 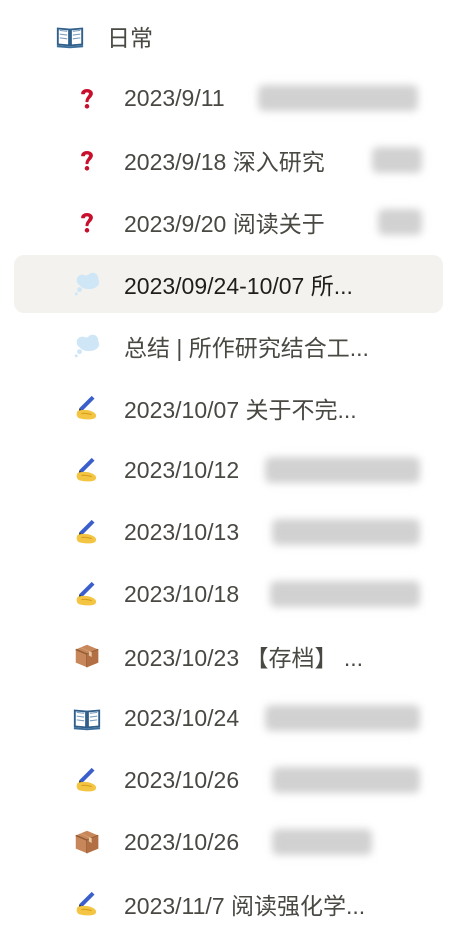 I want to click on page-item-12: 2023/10/26, so click(x=226, y=842).